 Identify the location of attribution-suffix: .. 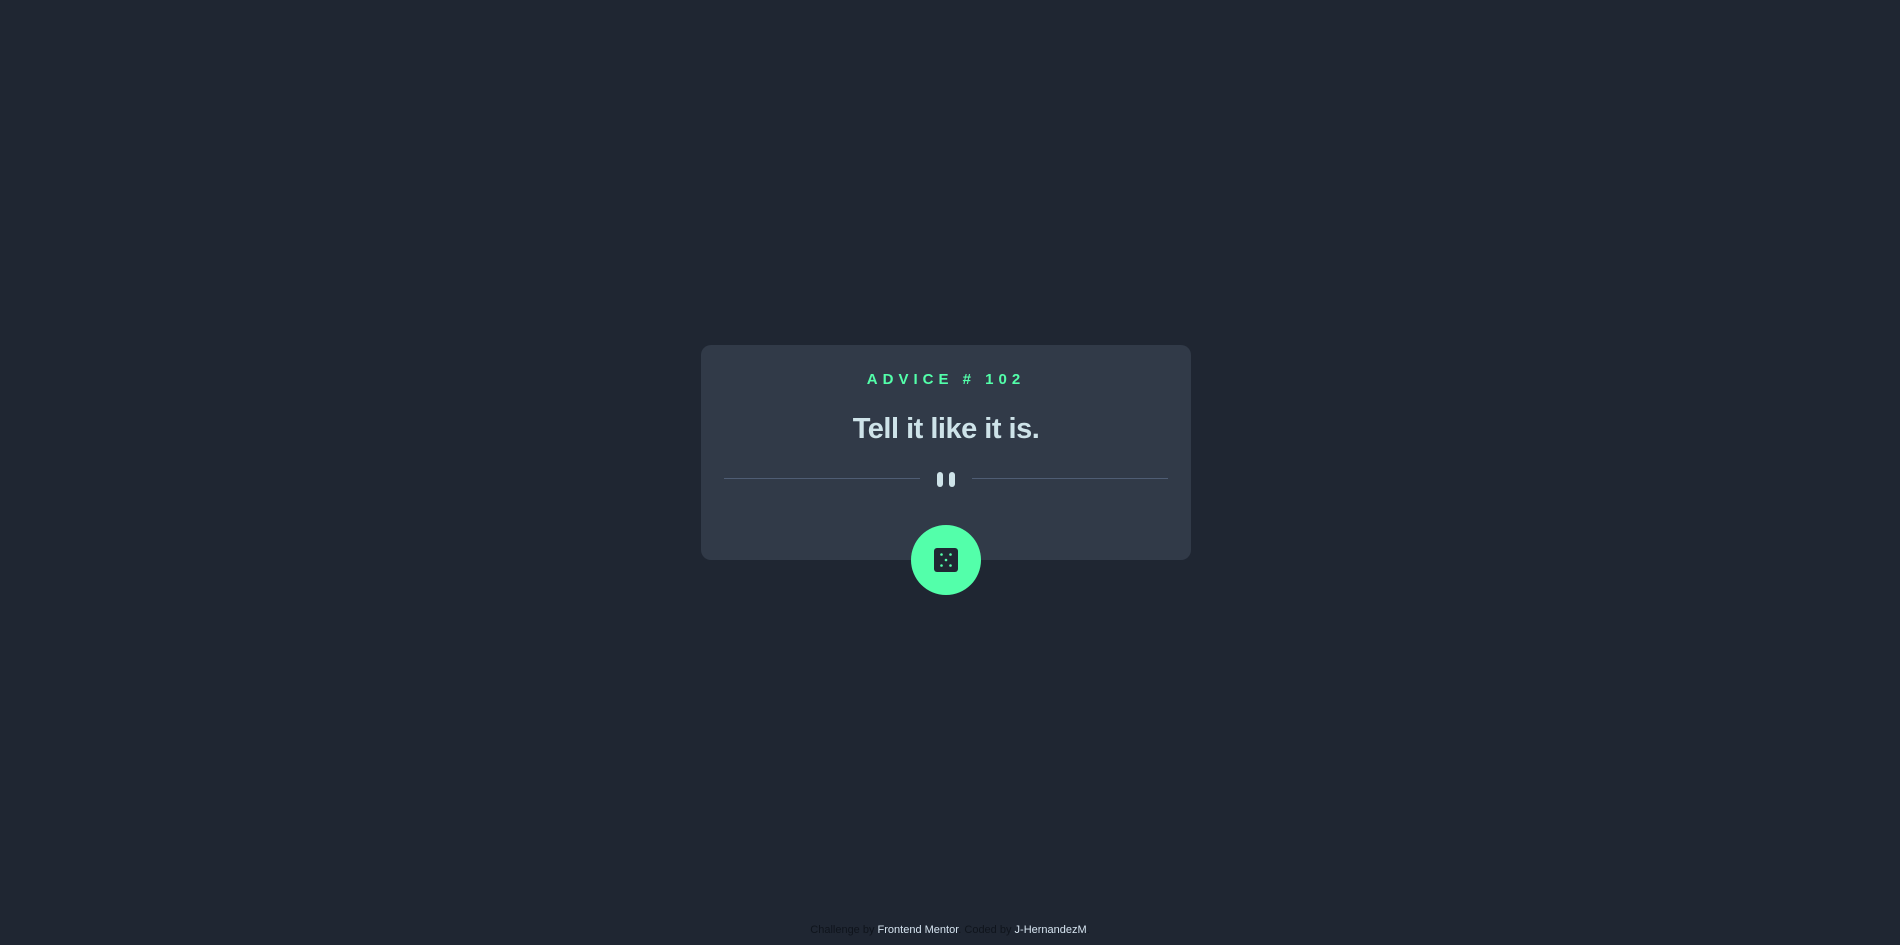
(1088, 930).